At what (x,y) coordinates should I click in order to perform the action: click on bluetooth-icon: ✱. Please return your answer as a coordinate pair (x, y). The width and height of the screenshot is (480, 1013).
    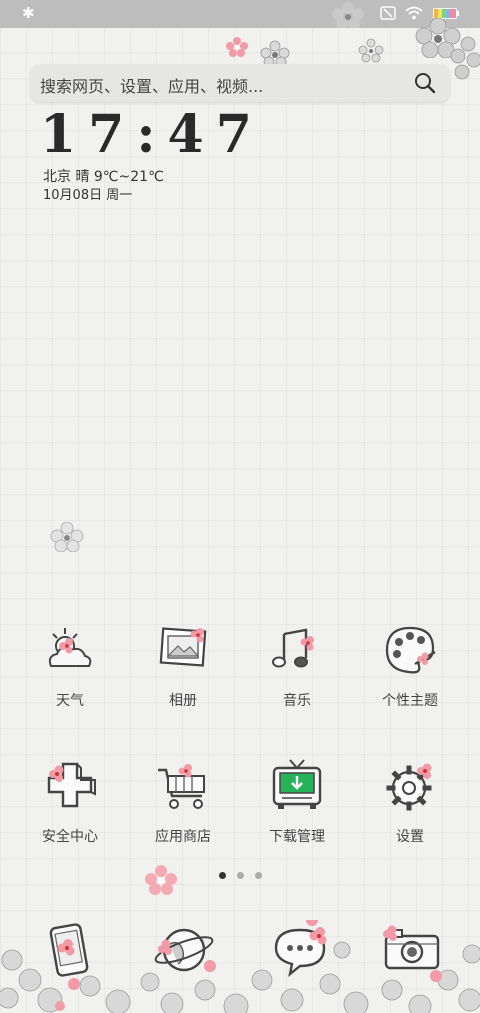
    Looking at the image, I should click on (28, 13).